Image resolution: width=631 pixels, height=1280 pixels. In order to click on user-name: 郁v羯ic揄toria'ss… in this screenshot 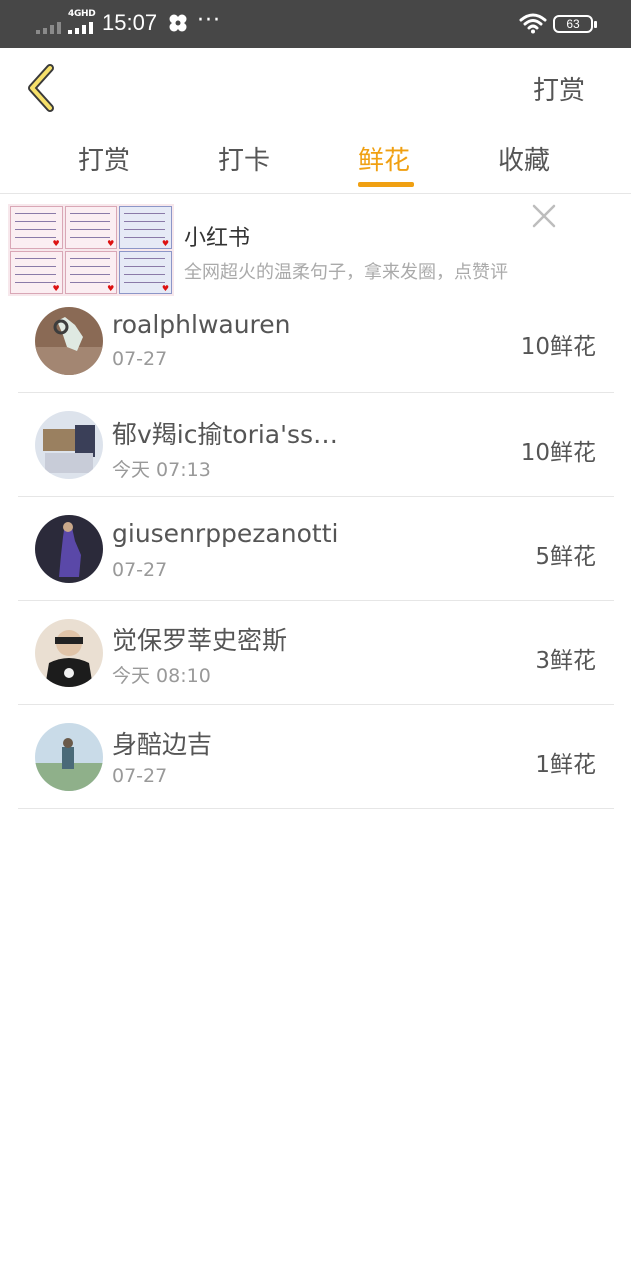, I will do `click(225, 434)`.